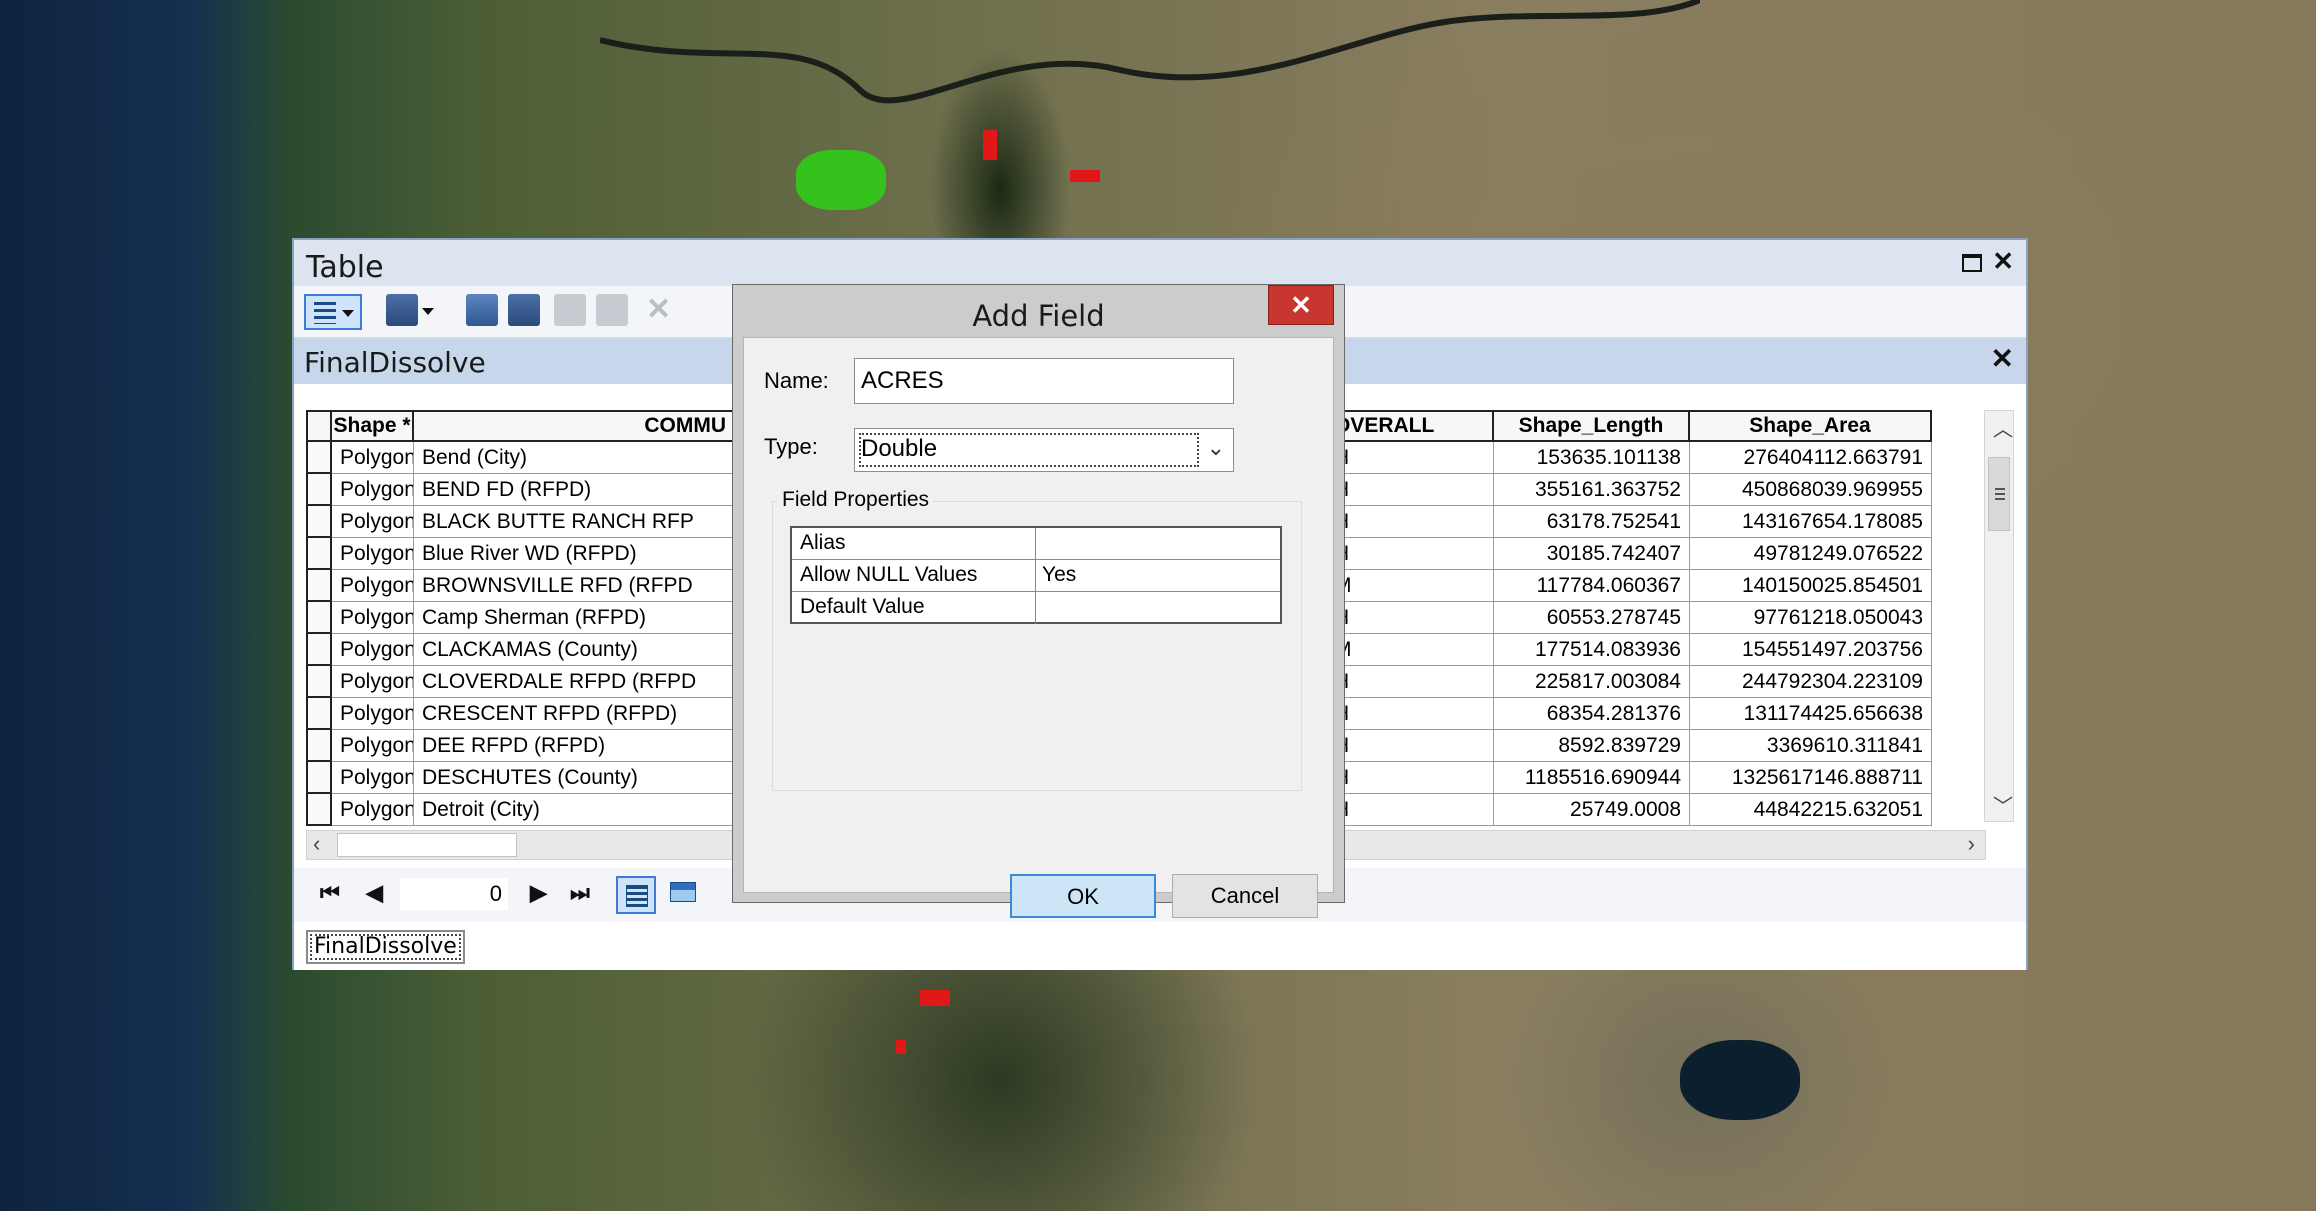 The image size is (2316, 1211). What do you see at coordinates (1083, 896) in the screenshot?
I see `ok-button: OK` at bounding box center [1083, 896].